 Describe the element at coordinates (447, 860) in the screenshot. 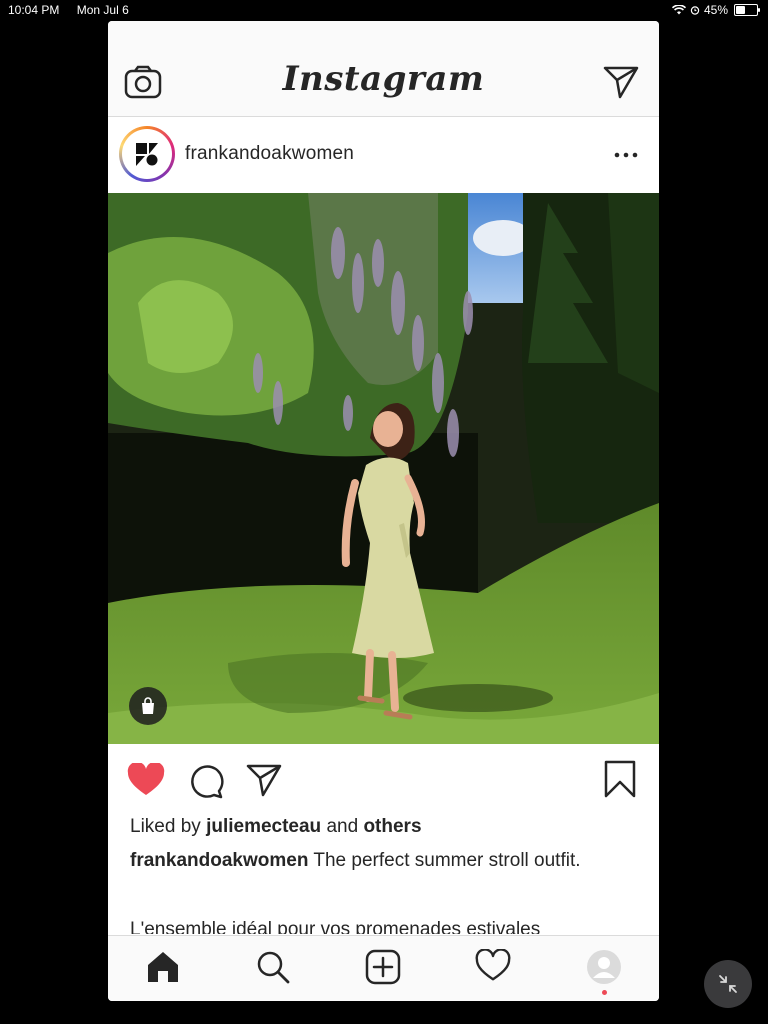

I see `caption-text: The perfect summer stroll outfit.` at that location.